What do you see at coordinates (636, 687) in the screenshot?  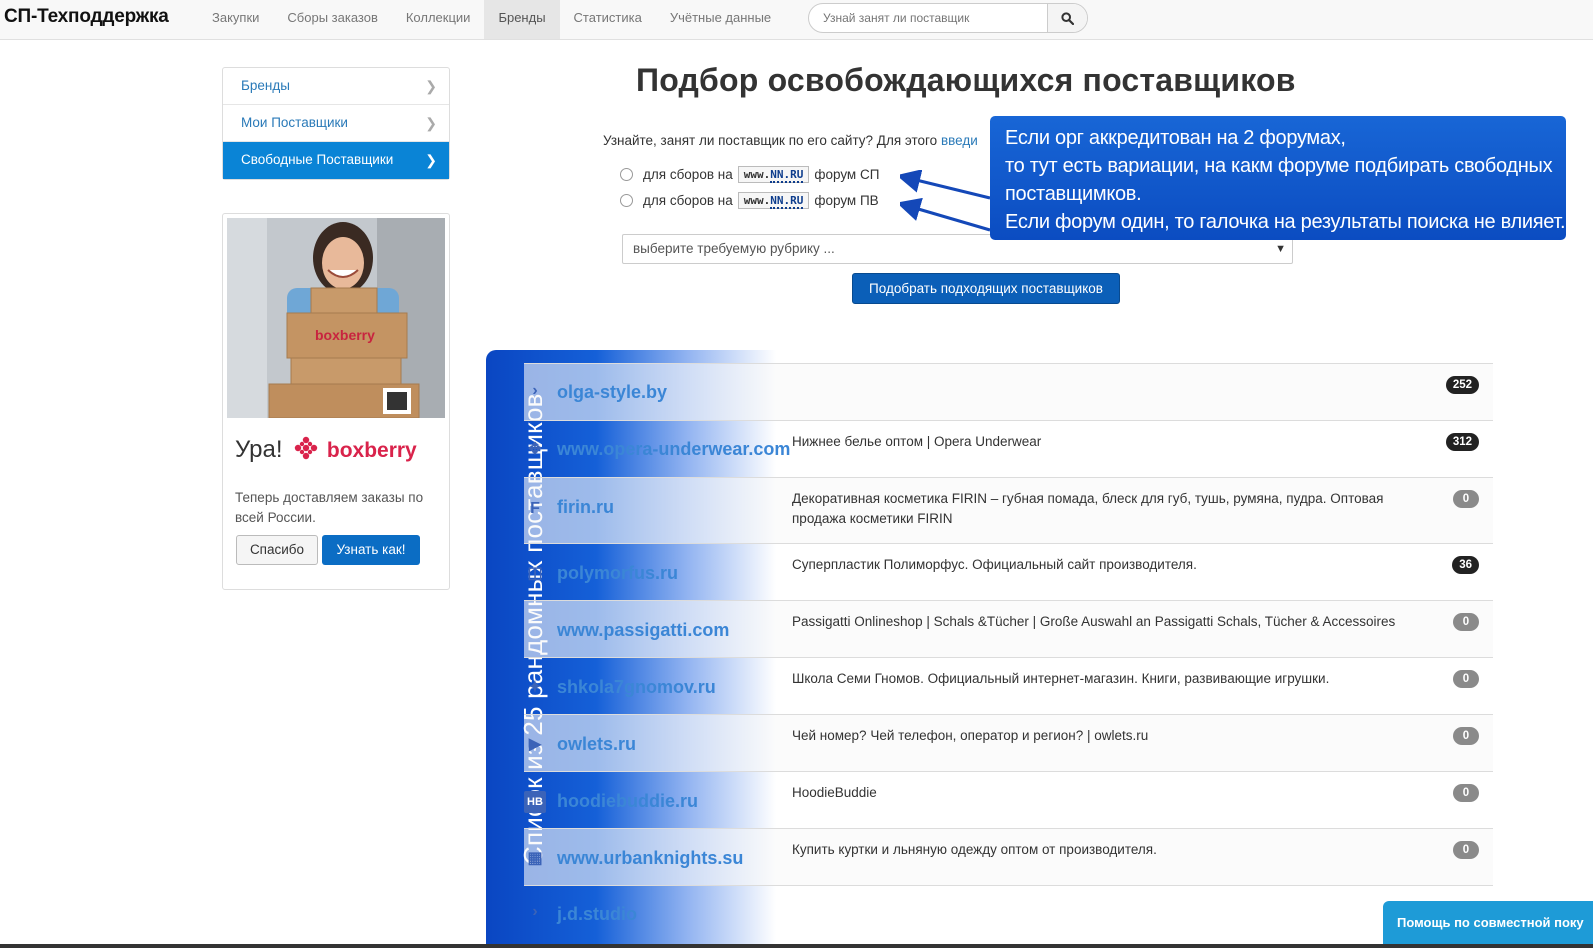 I see `supplier-link: shkola7gnomov.ru` at bounding box center [636, 687].